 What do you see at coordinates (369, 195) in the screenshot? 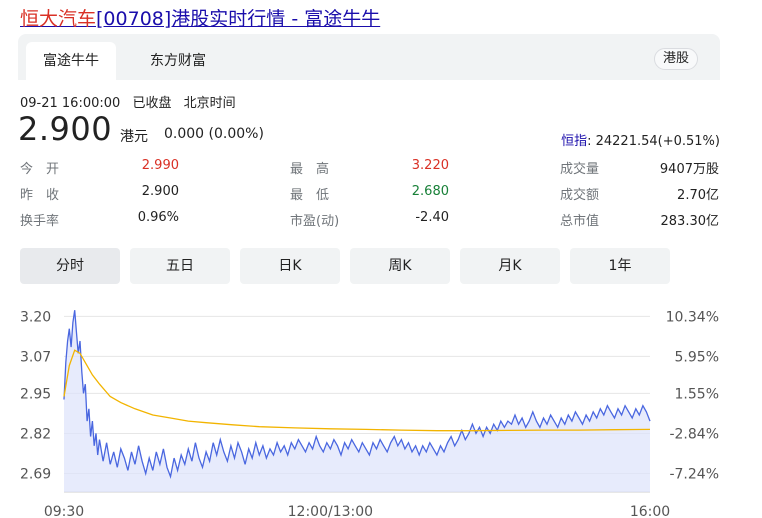
I see `stats-row: 昨 收 2.900 最 低 2.680 成交额 2.70亿` at bounding box center [369, 195].